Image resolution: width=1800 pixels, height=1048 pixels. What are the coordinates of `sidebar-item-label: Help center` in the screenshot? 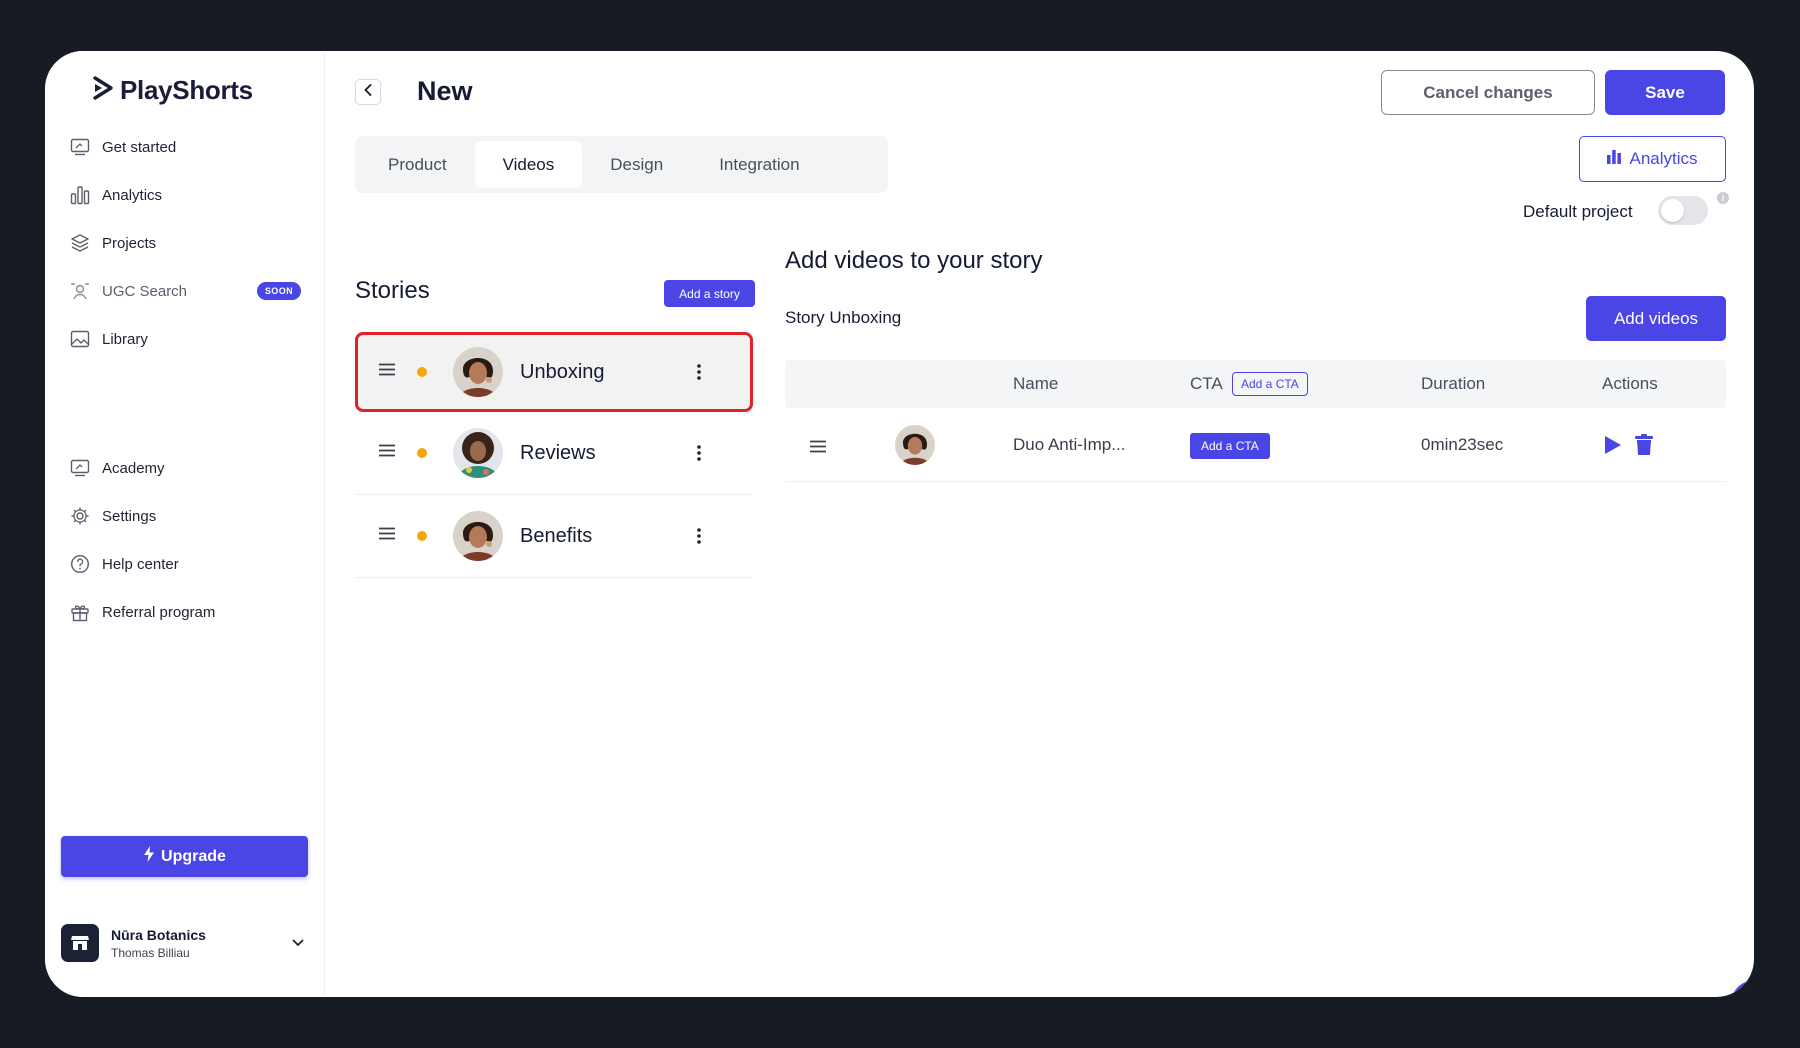 It's located at (140, 564).